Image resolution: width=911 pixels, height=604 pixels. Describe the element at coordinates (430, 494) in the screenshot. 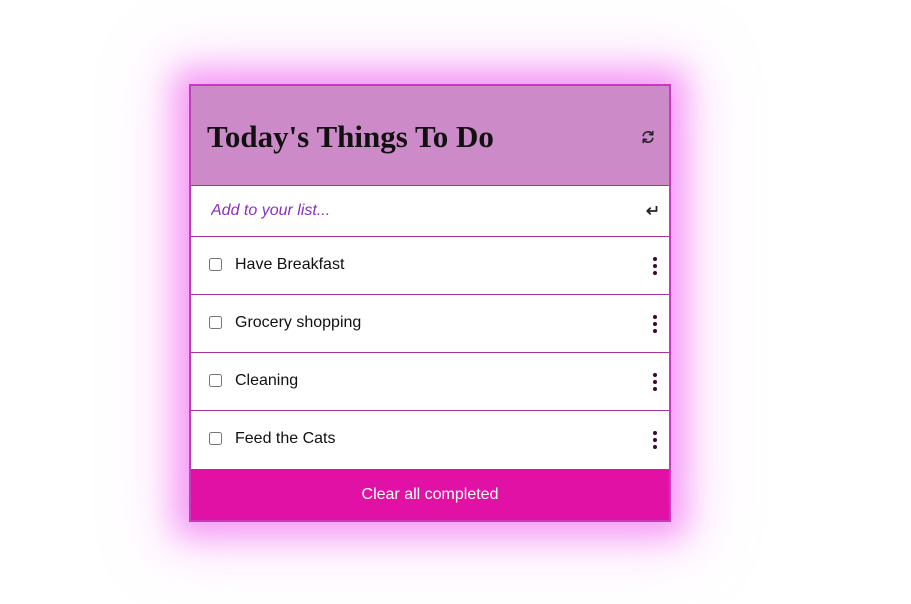

I see `clear-completed-button: Clear all completed` at that location.